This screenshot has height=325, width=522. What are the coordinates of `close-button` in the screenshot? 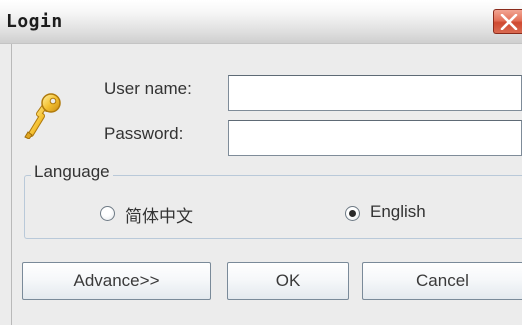 It's located at (507, 21).